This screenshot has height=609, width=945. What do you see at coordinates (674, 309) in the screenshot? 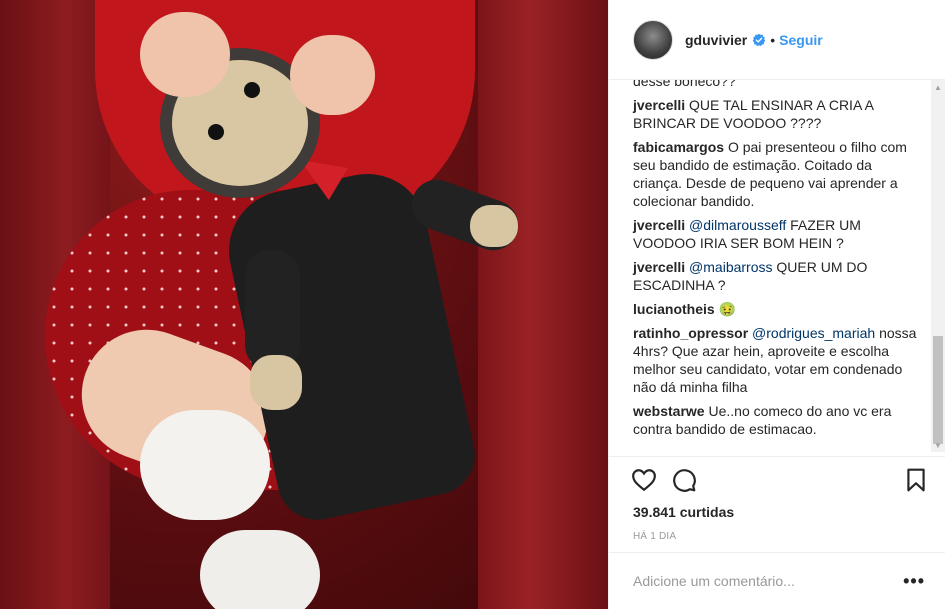
I see `comment-username: lucianotheis` at bounding box center [674, 309].